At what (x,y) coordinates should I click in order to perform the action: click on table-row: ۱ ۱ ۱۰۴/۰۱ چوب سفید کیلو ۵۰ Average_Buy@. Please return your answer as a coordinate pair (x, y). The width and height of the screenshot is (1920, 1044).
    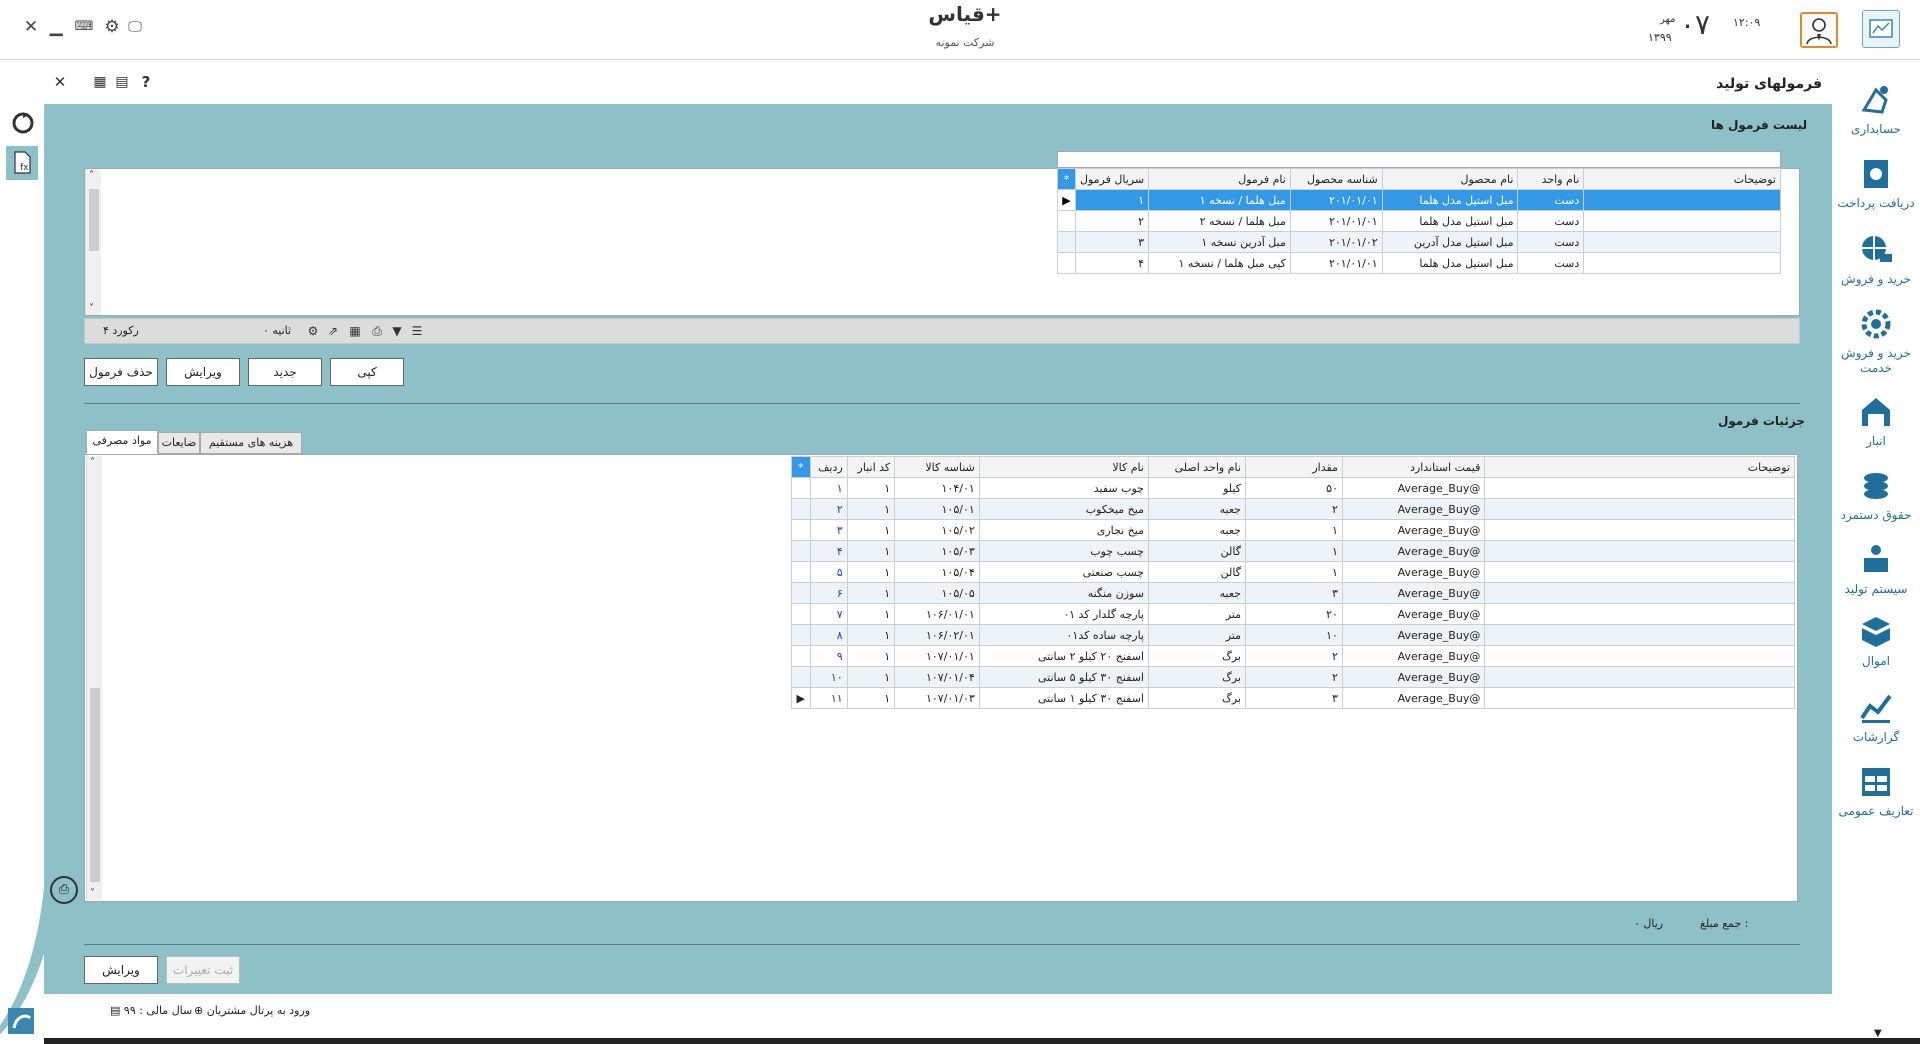
    Looking at the image, I should click on (1293, 488).